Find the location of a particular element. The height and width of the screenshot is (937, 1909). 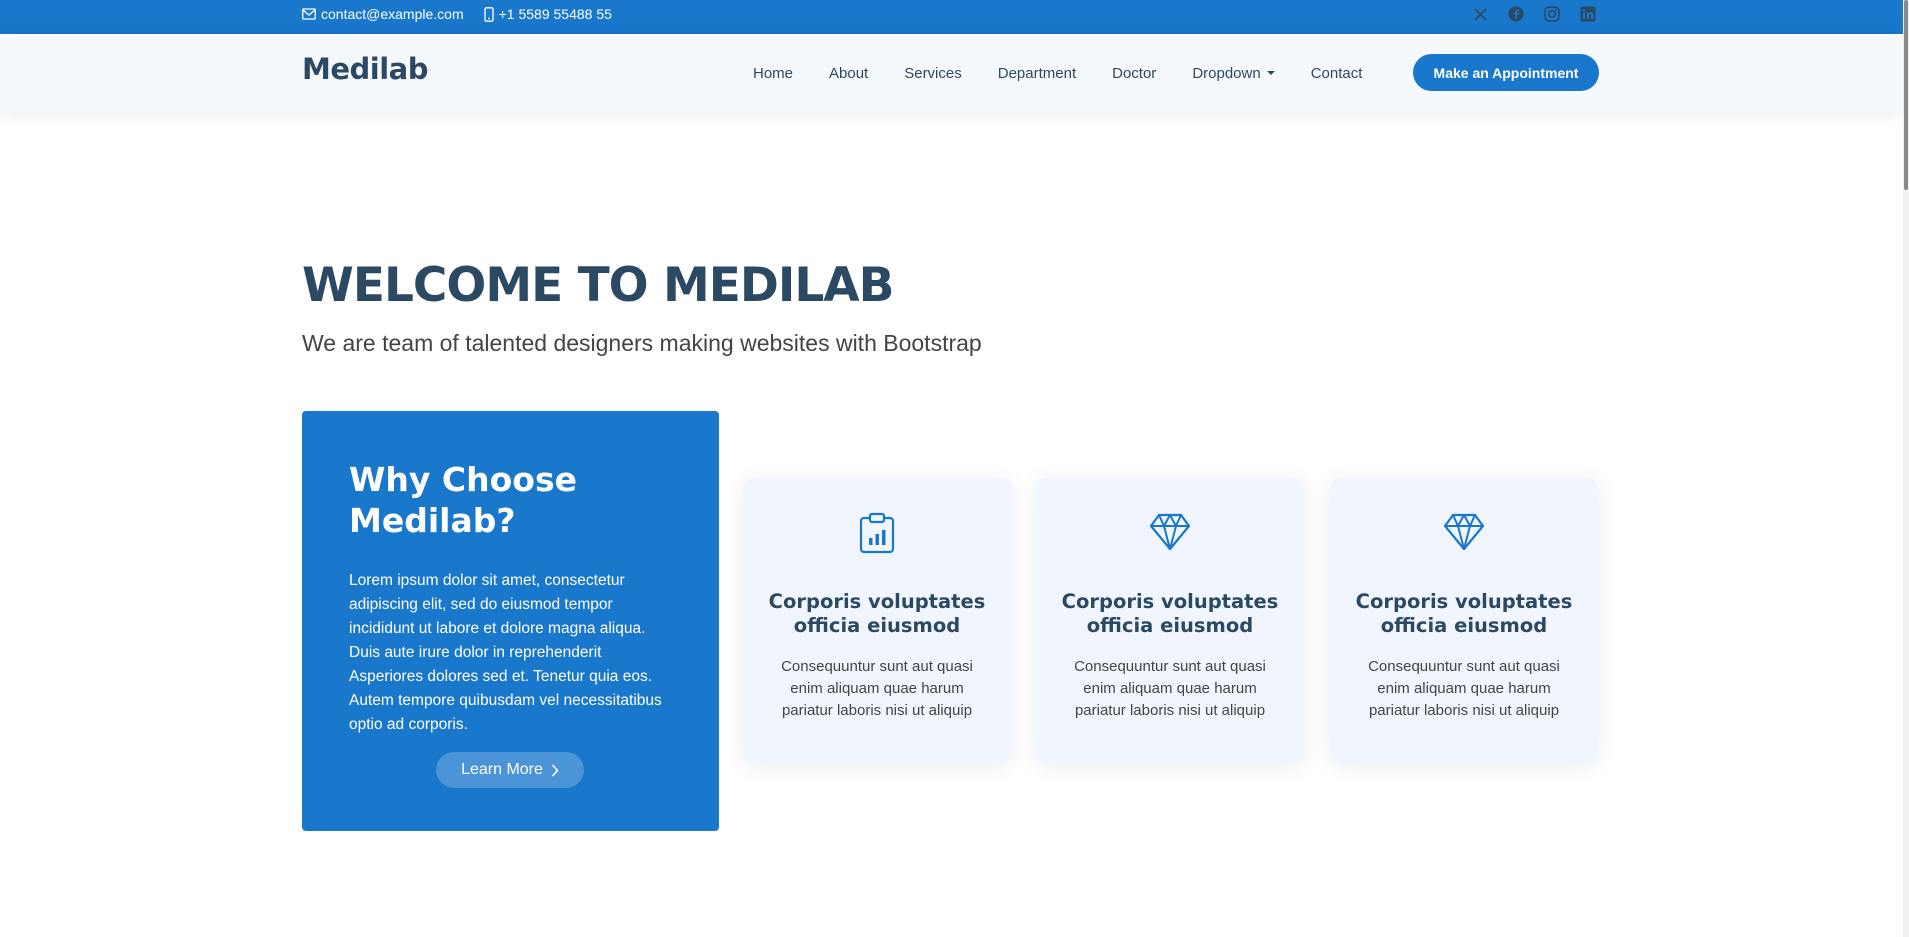

contact-phone-text: +1 5589 55488 55 is located at coordinates (555, 14).